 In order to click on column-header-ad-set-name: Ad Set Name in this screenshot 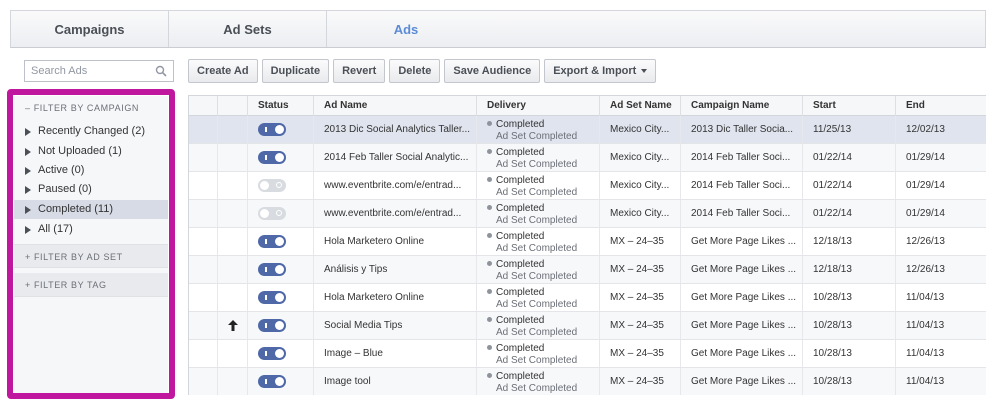, I will do `click(639, 106)`.